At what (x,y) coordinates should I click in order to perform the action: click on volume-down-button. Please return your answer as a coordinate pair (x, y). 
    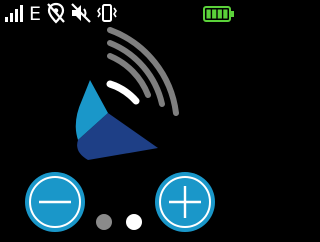
    Looking at the image, I should click on (55, 202).